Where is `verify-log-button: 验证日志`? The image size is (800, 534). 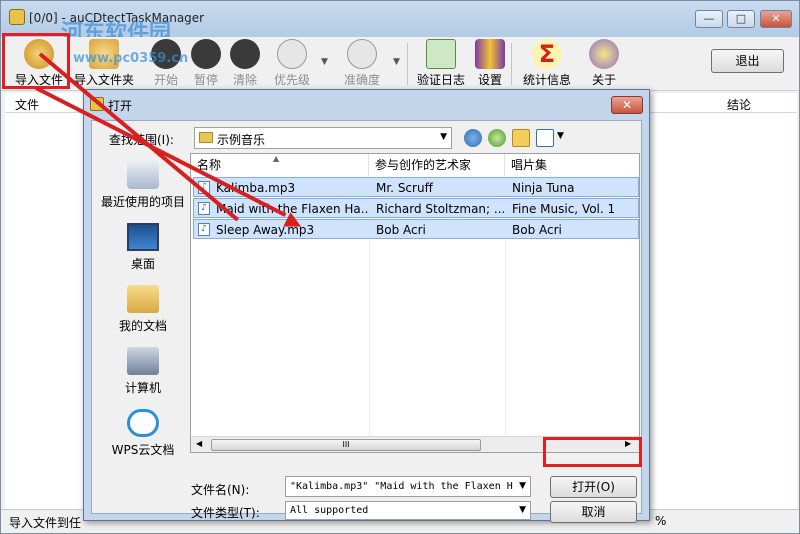 verify-log-button: 验证日志 is located at coordinates (441, 64).